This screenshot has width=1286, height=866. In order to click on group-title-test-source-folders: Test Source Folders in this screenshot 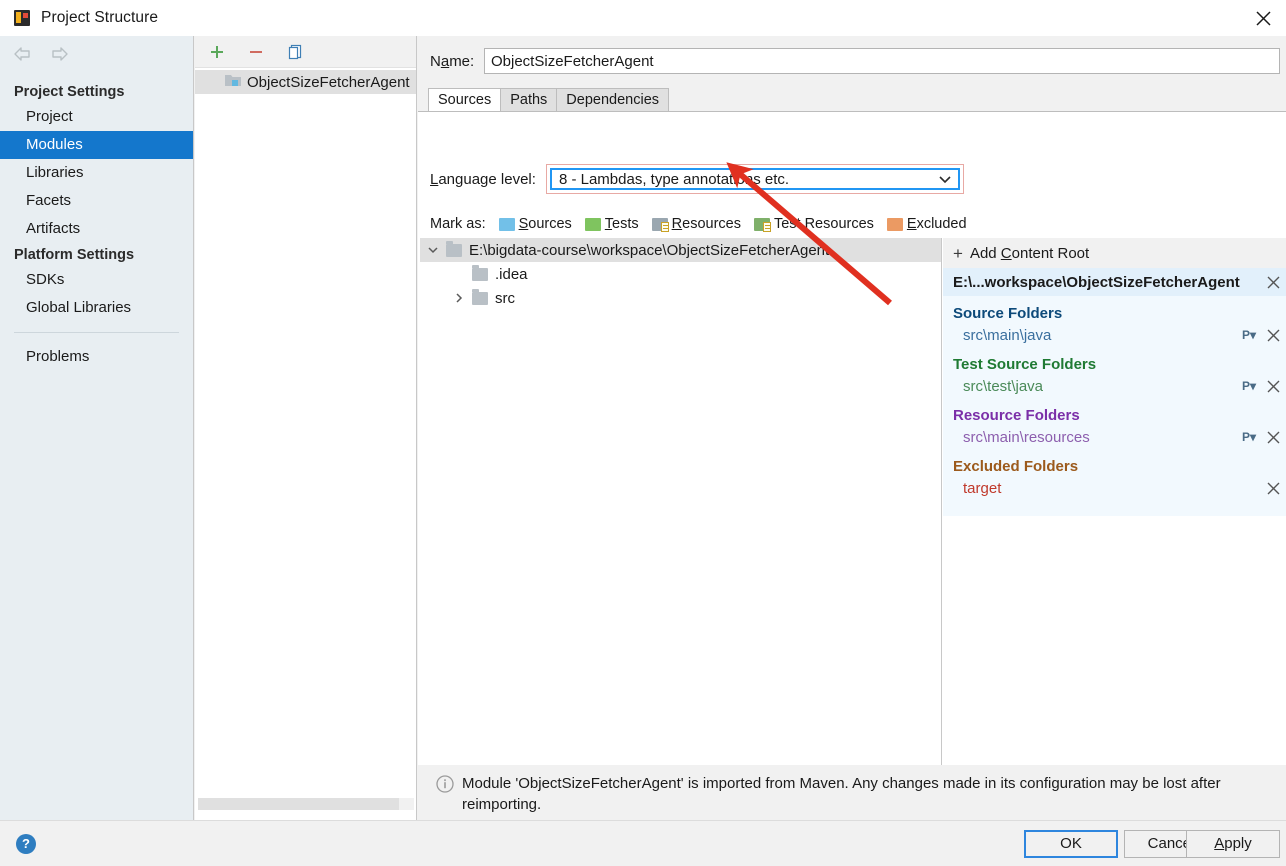, I will do `click(1025, 364)`.